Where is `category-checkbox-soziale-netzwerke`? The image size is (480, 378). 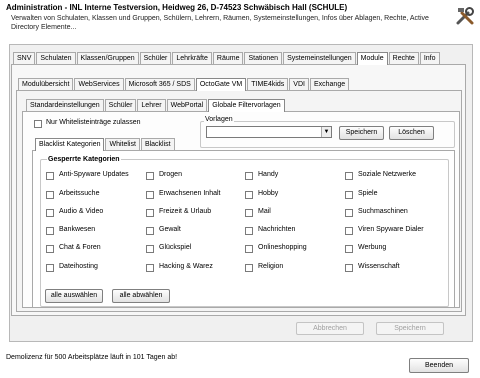 category-checkbox-soziale-netzwerke is located at coordinates (349, 176).